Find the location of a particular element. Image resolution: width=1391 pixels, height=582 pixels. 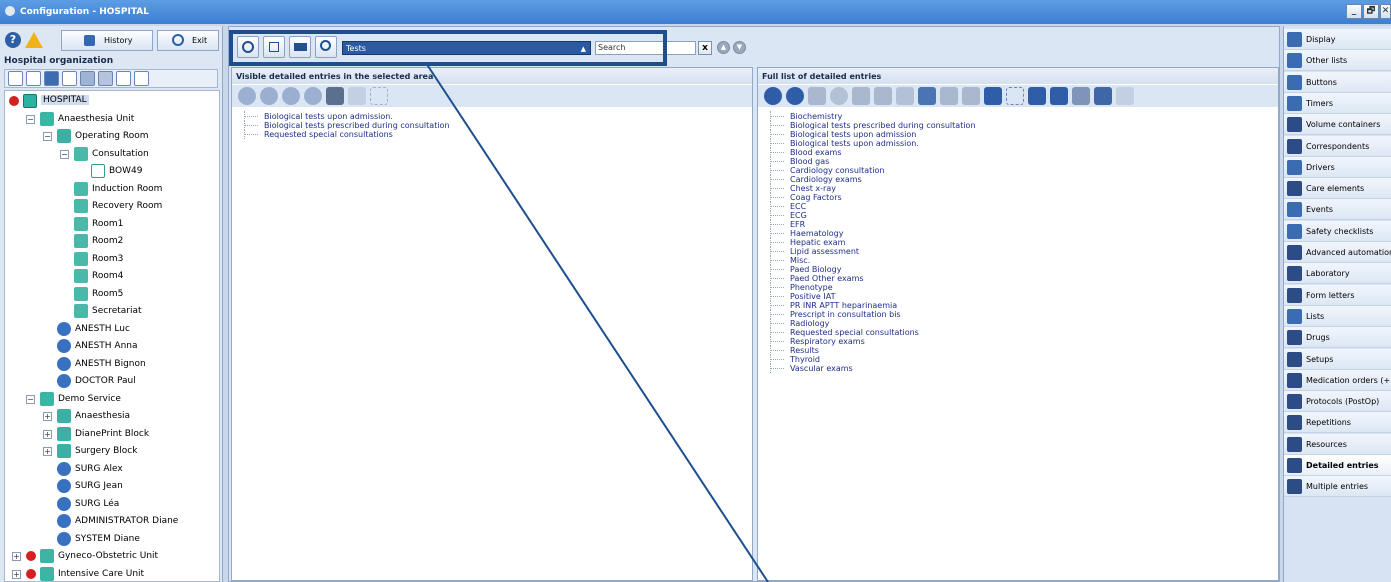

full-entry-item: Cardiology consultation is located at coordinates (871, 170).